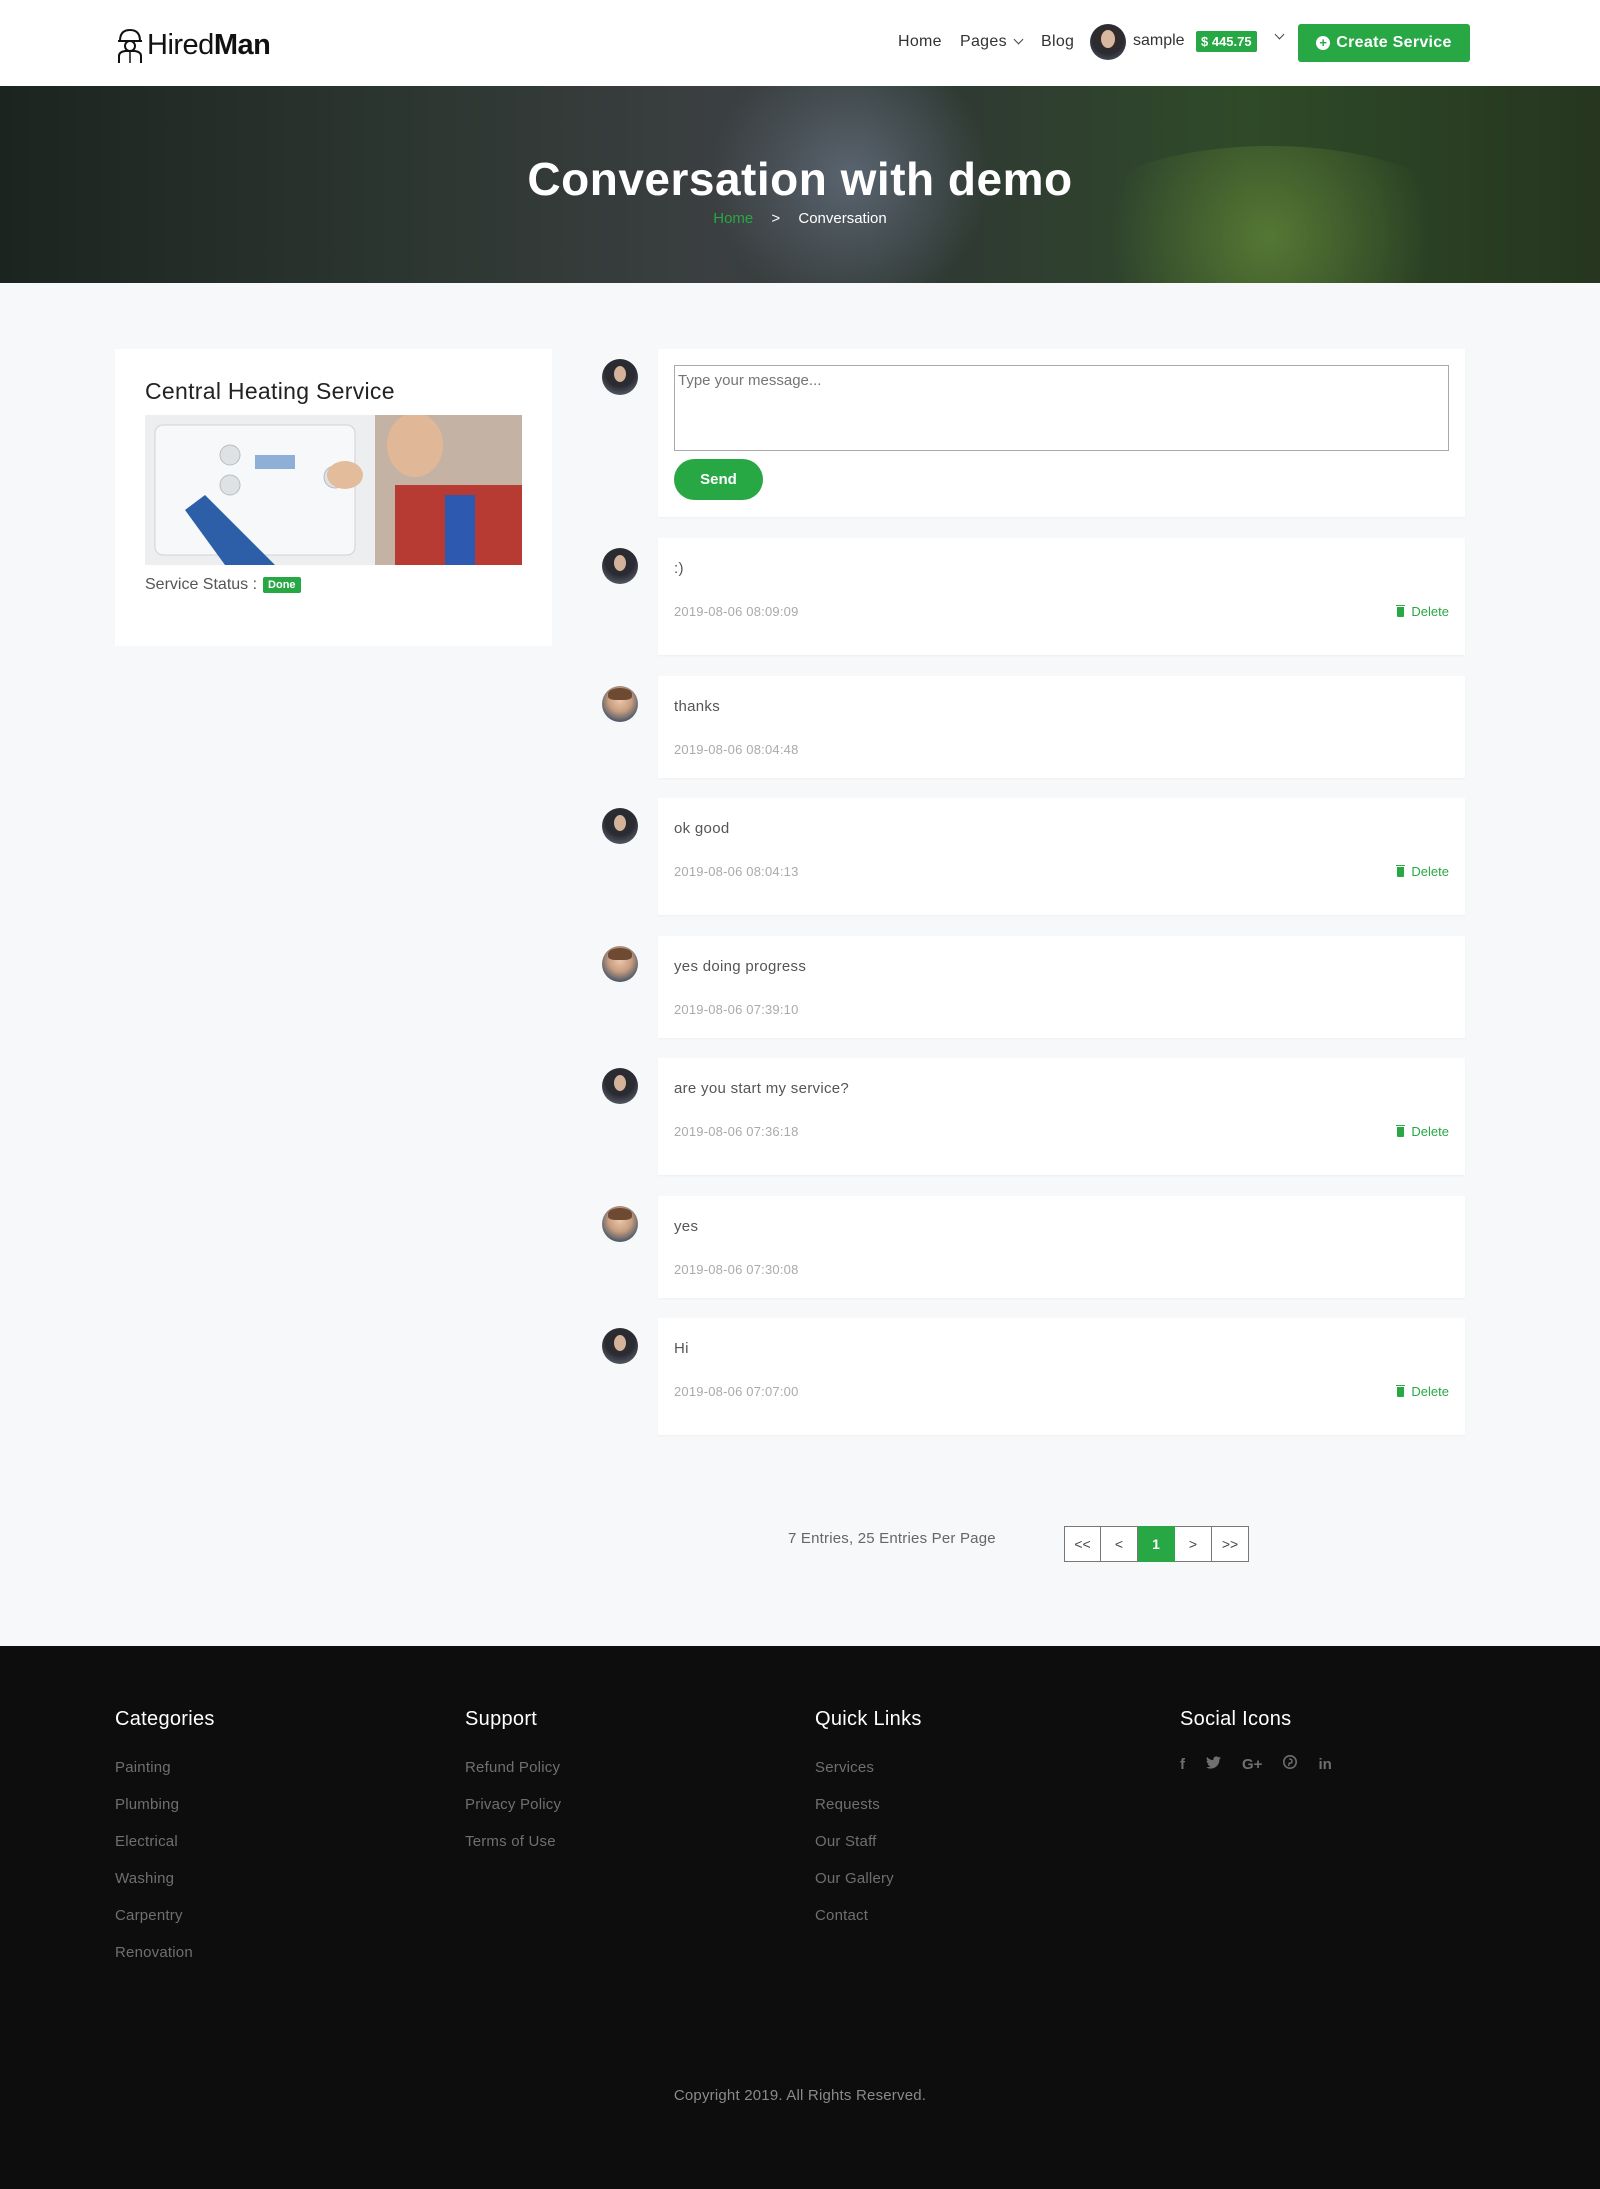  What do you see at coordinates (762, 1088) in the screenshot?
I see `message-text: are you start my service?` at bounding box center [762, 1088].